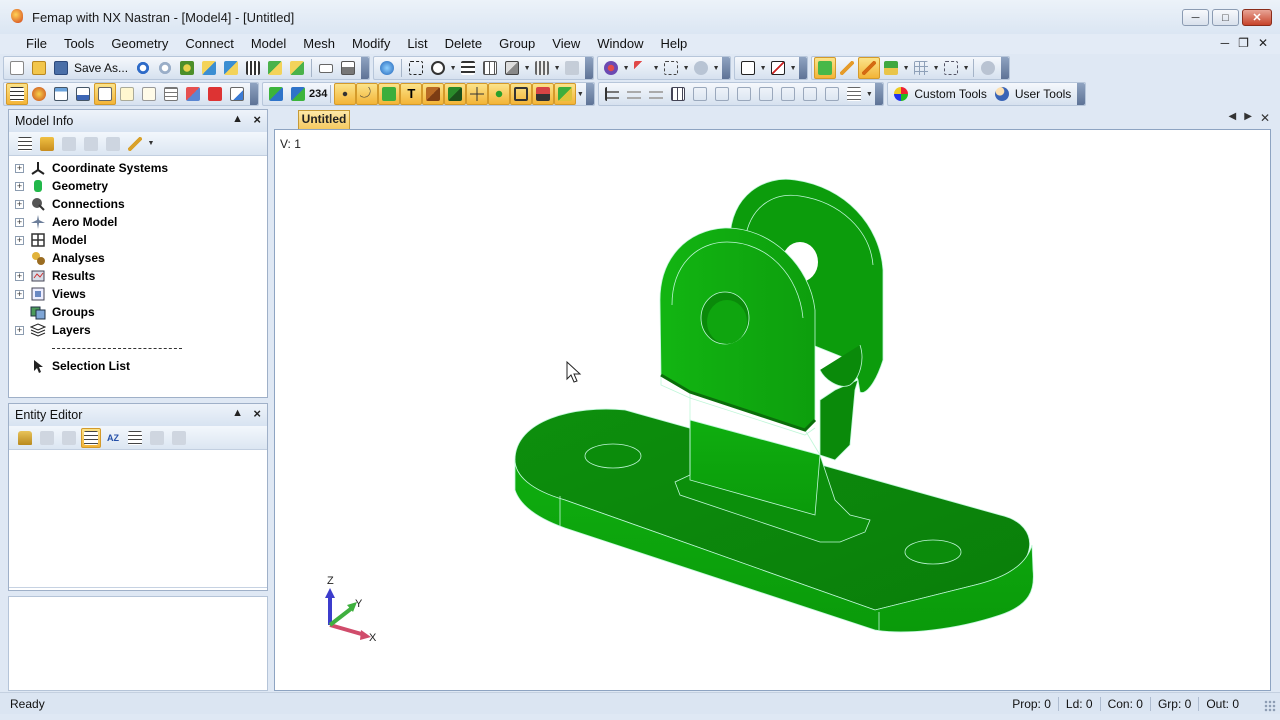 This screenshot has height=720, width=1280. What do you see at coordinates (138, 240) in the screenshot?
I see `tree-item-model: + Model` at bounding box center [138, 240].